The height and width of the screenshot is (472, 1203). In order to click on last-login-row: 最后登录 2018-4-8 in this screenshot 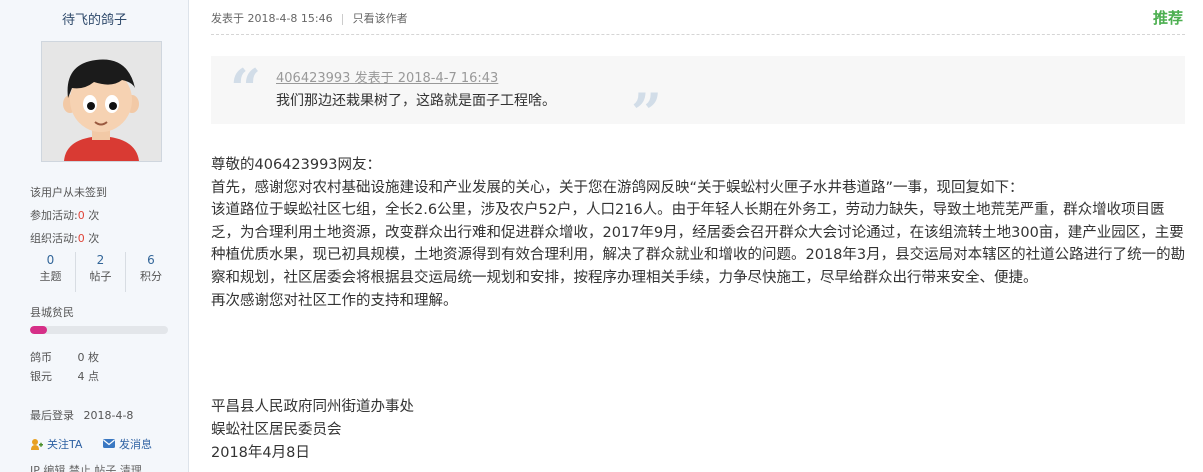, I will do `click(81, 415)`.